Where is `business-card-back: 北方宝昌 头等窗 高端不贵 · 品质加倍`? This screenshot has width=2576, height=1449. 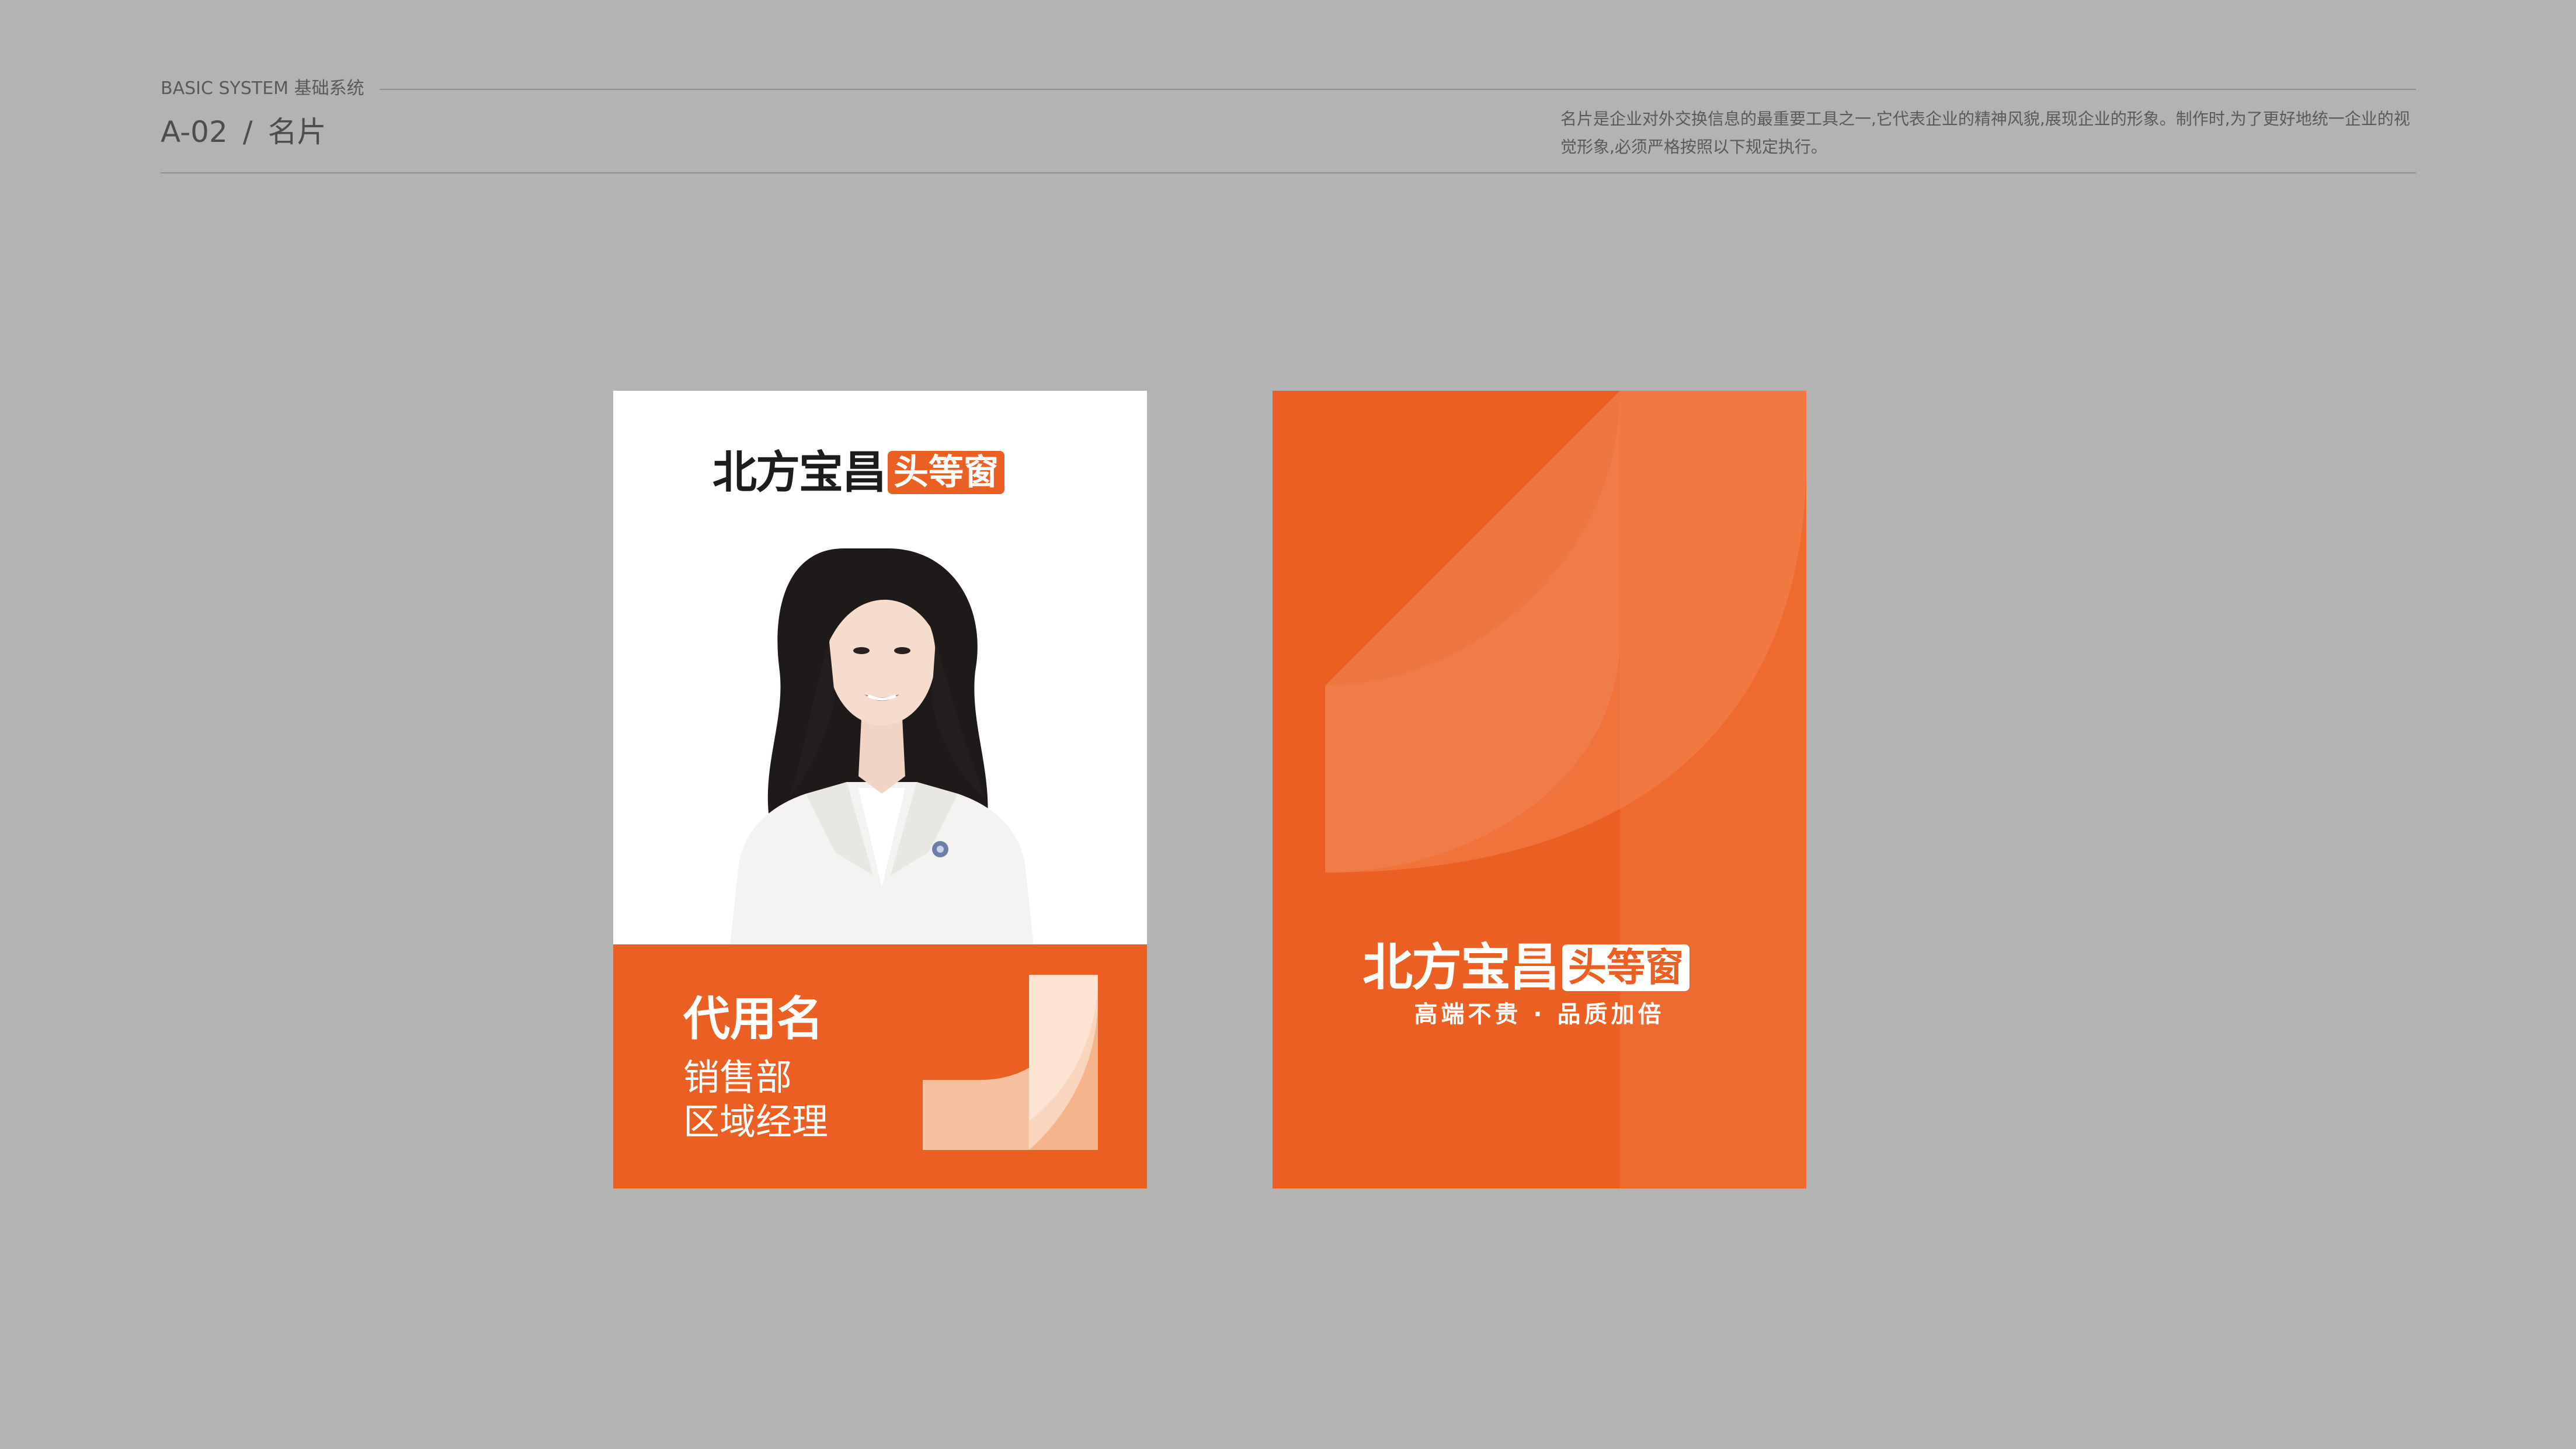 business-card-back: 北方宝昌 头等窗 高端不贵 · 品质加倍 is located at coordinates (1540, 790).